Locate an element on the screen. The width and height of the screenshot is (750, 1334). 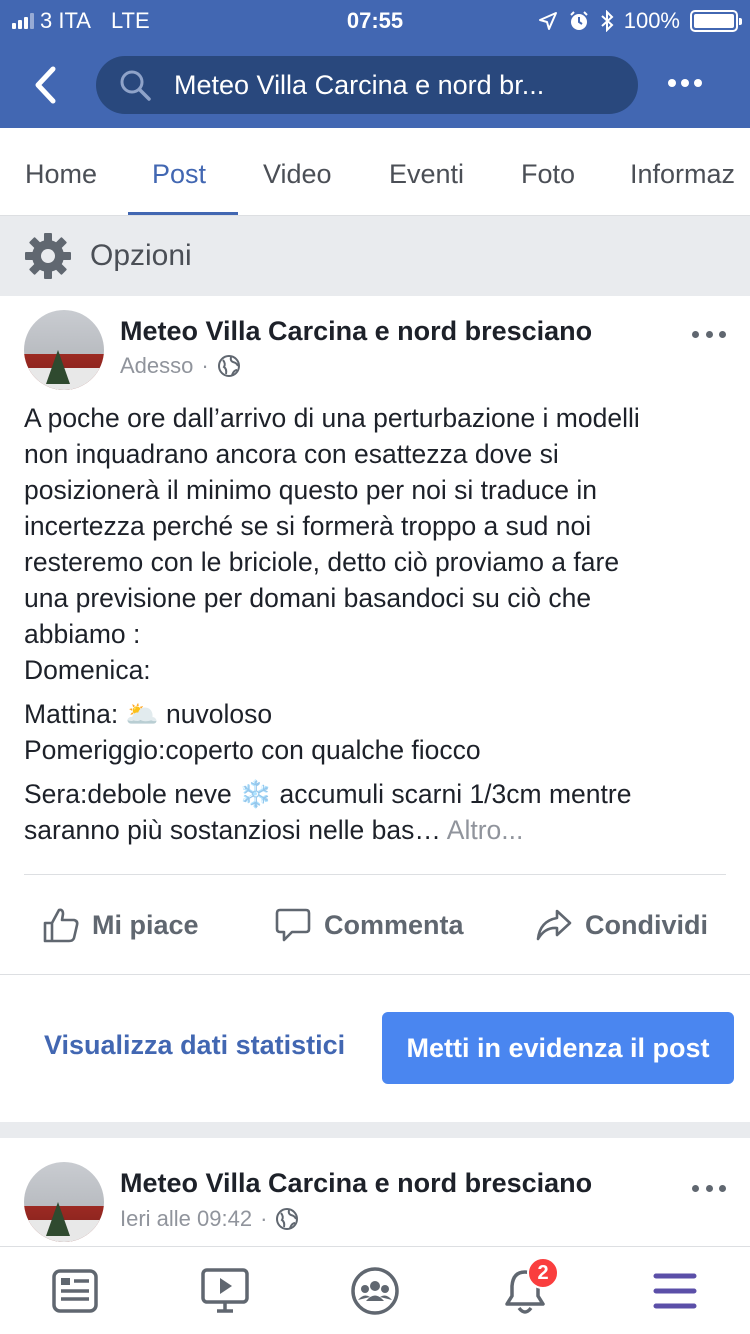
menu-tab is located at coordinates (675, 1291).